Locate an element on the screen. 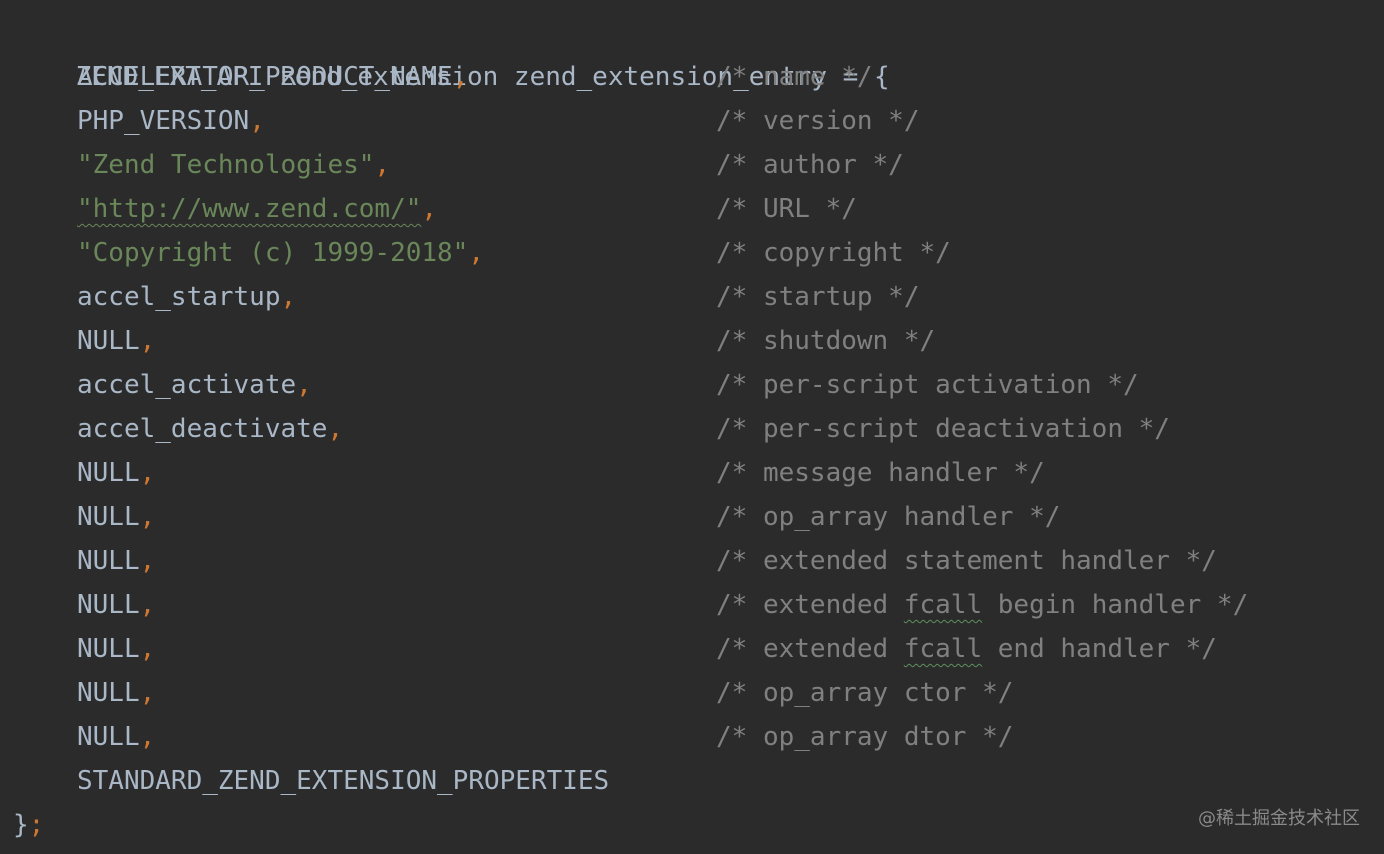 Image resolution: width=1384 pixels, height=854 pixels. entry-comment: /* extended fcall end handler */ is located at coordinates (966, 649).